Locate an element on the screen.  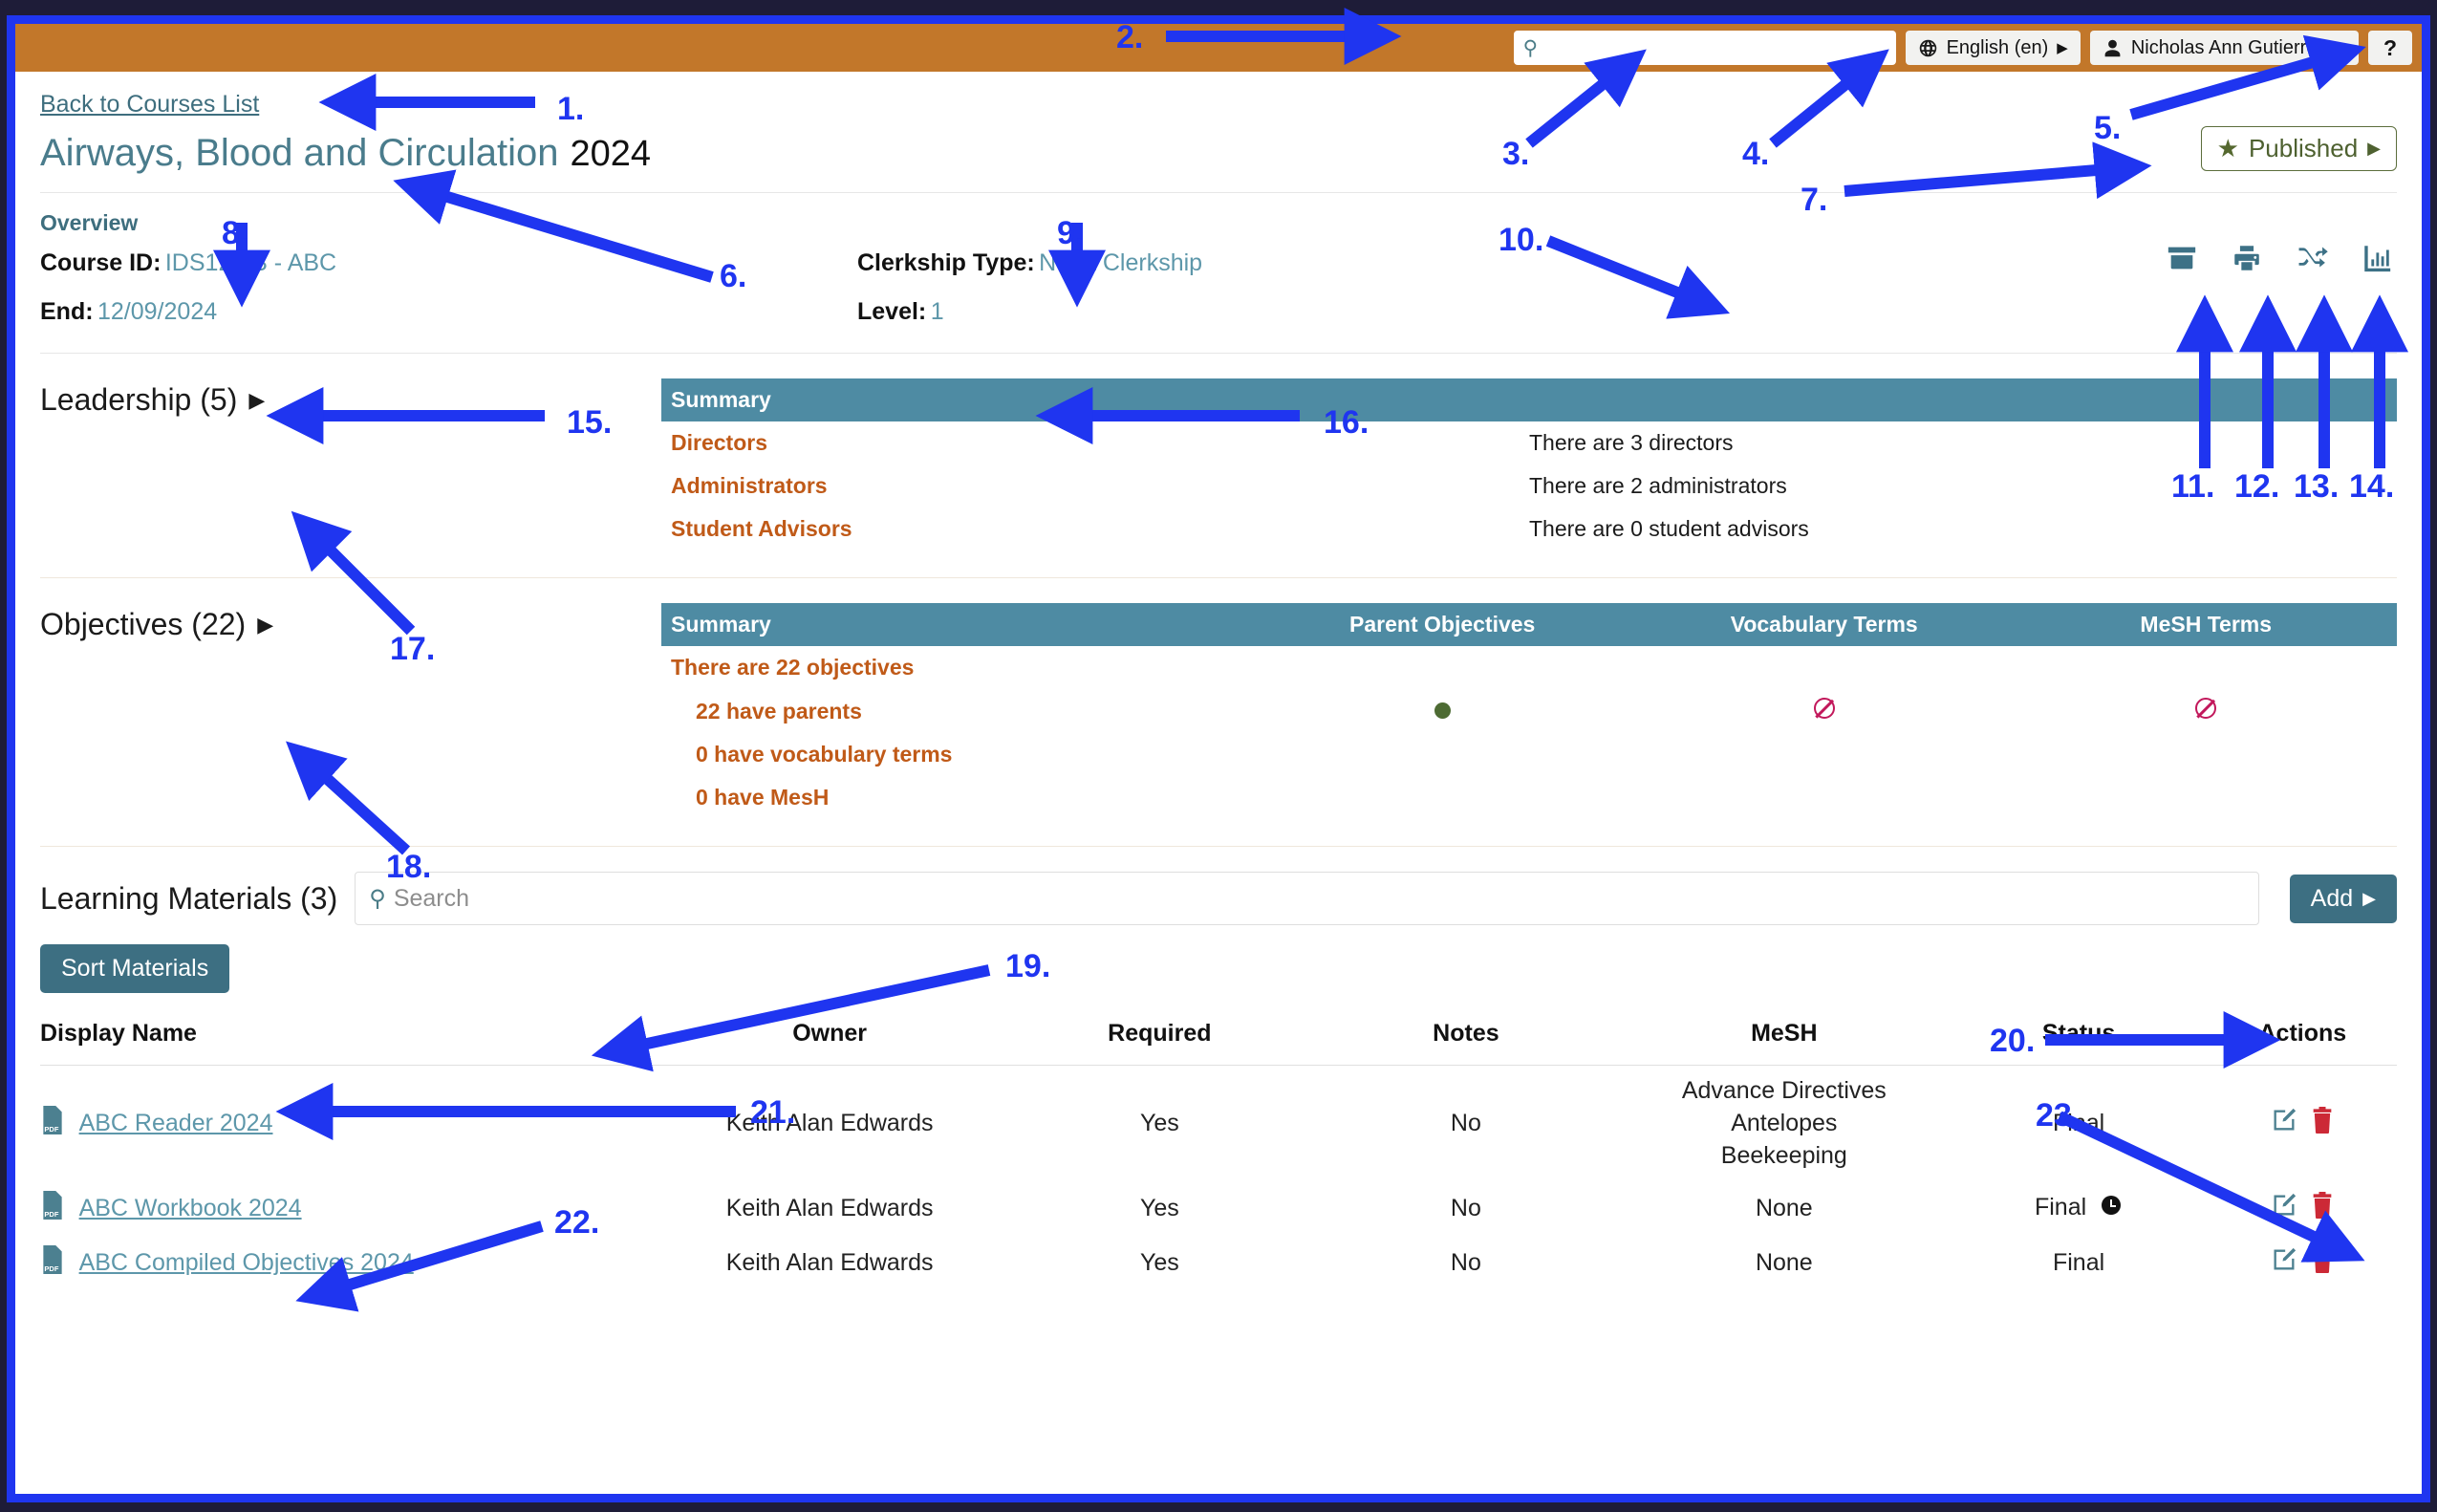
print-icon is located at coordinates (2247, 260).